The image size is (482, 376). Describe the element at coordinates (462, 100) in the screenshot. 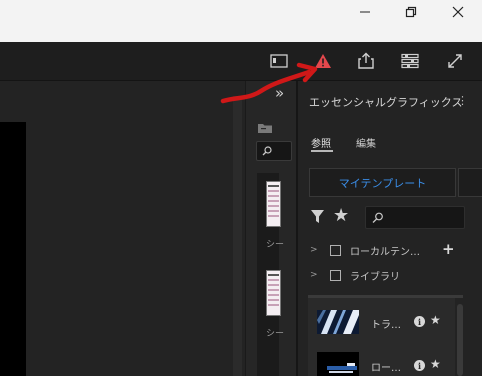

I see `panel-menu-icon: ⋮` at that location.